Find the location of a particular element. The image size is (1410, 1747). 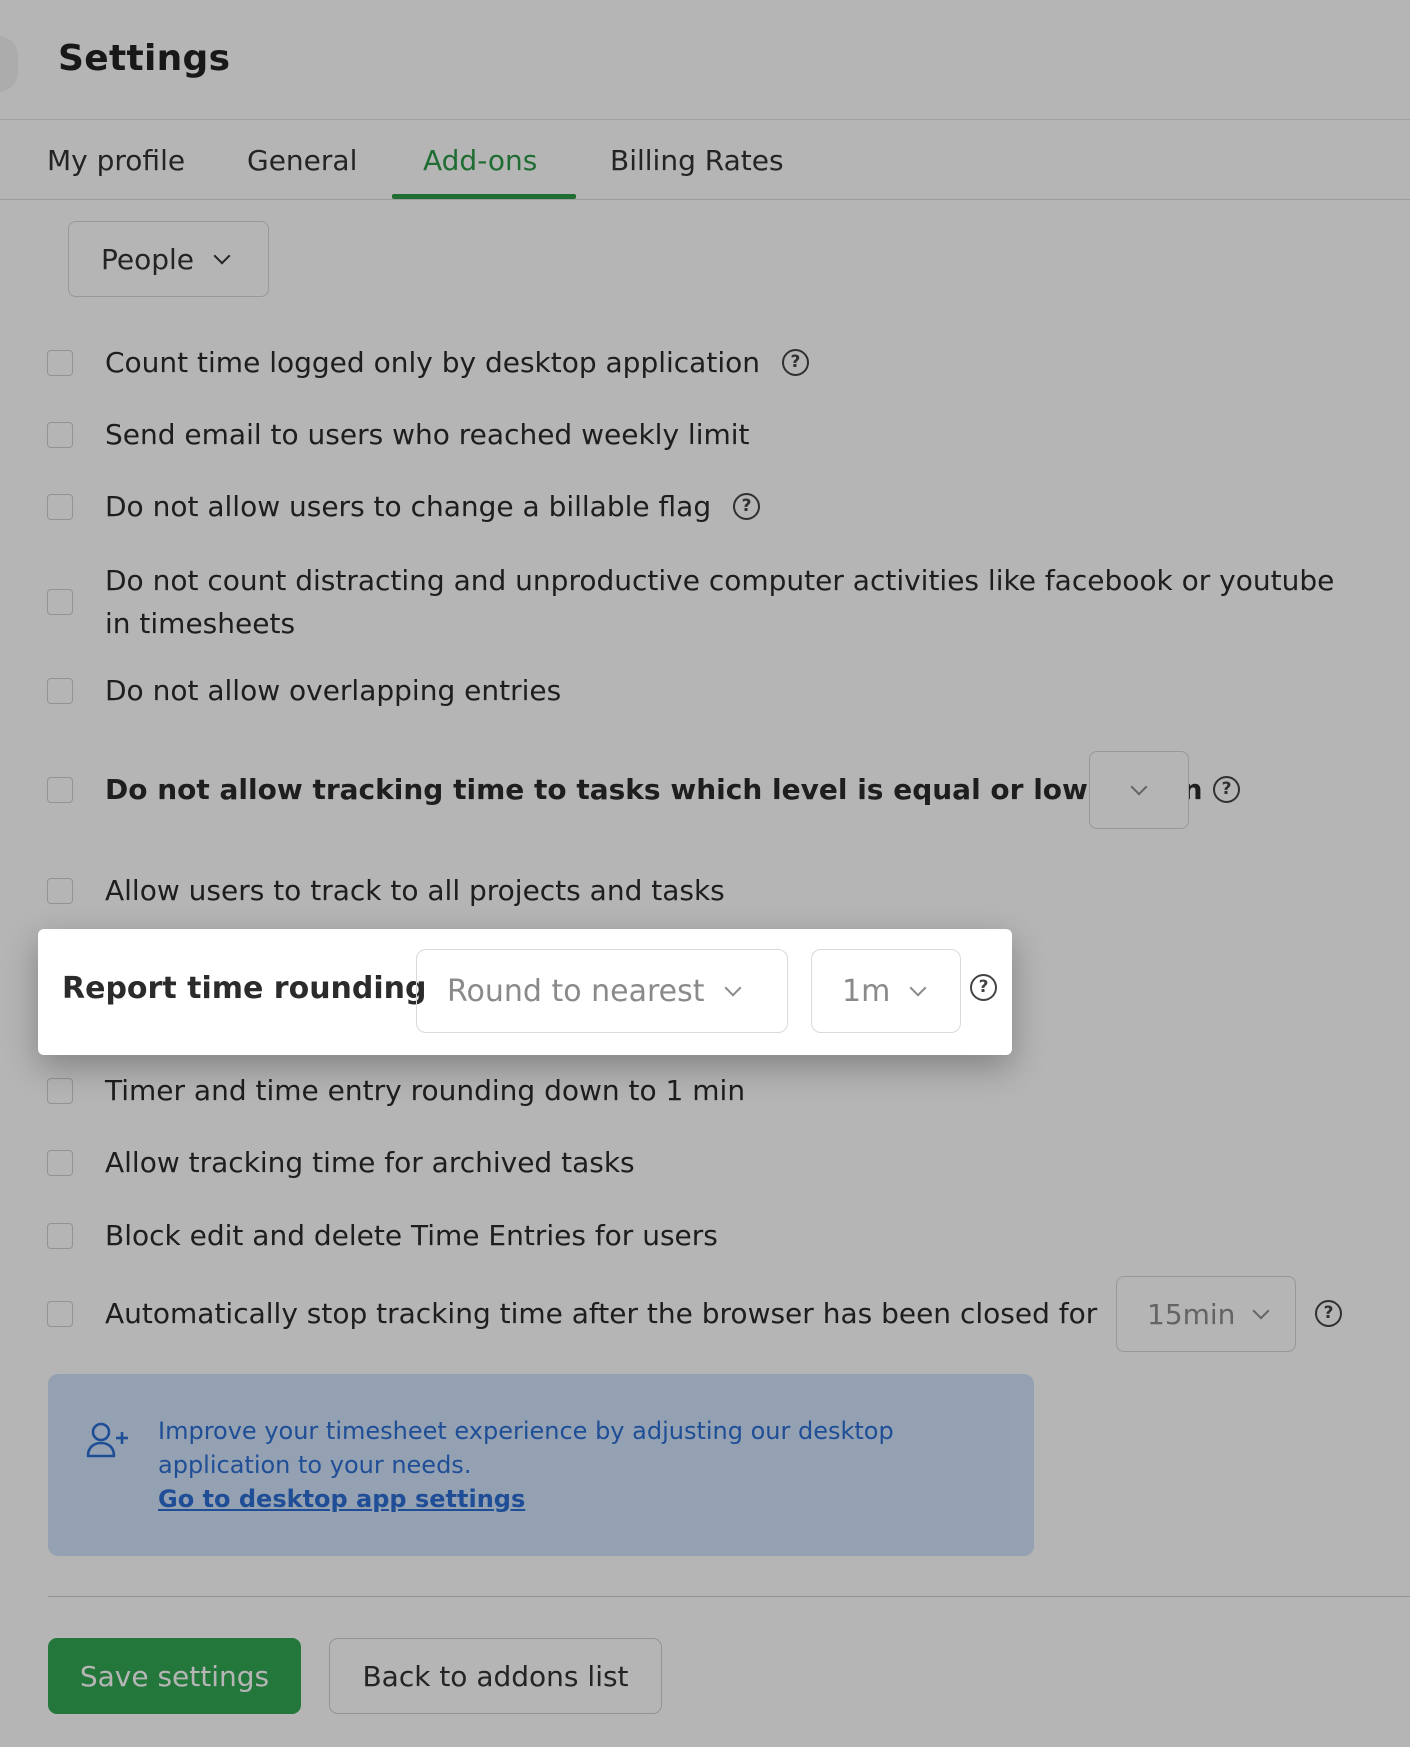

task-level-select is located at coordinates (1139, 790).